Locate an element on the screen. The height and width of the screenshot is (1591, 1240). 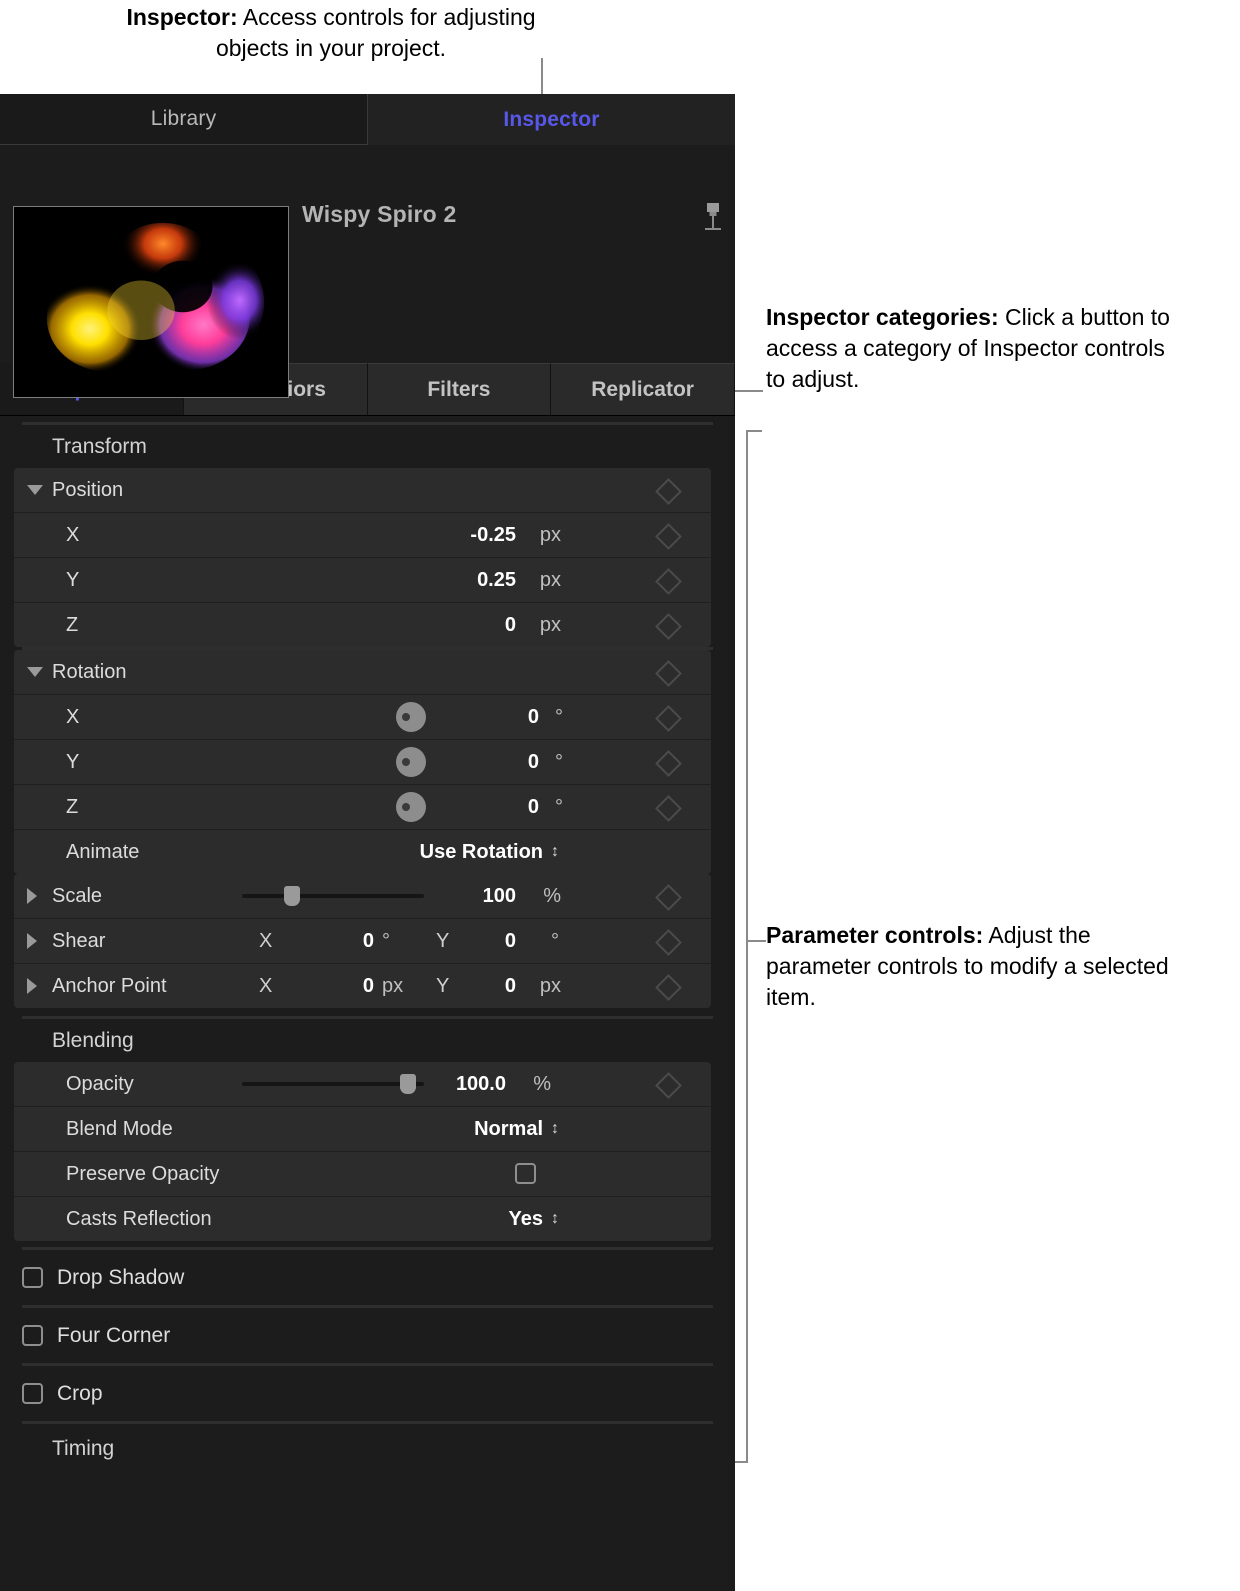
row-rotation: Rotation is located at coordinates (362, 672).